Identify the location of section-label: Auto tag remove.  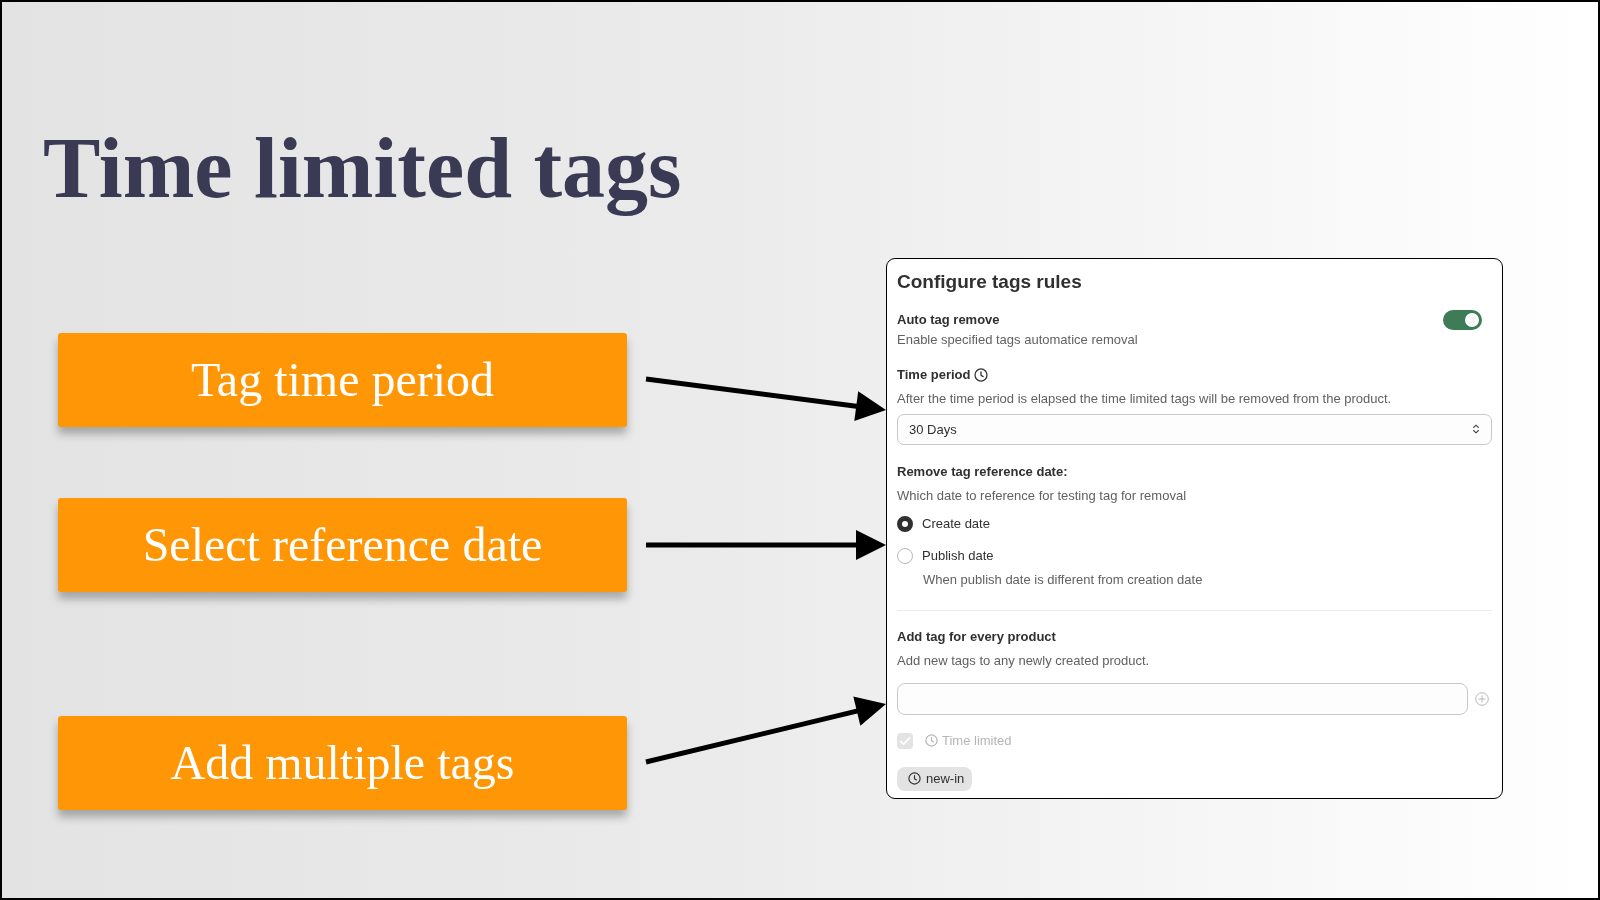
(948, 319).